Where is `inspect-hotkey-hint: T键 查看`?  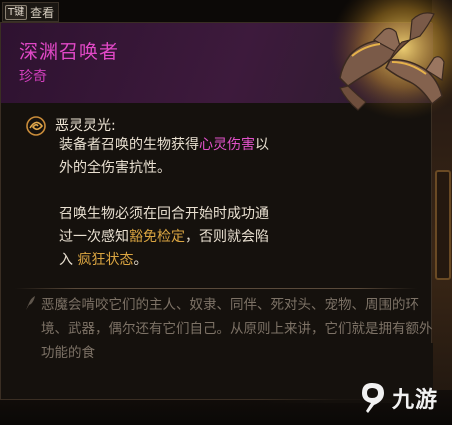 inspect-hotkey-hint: T键 查看 is located at coordinates (31, 12).